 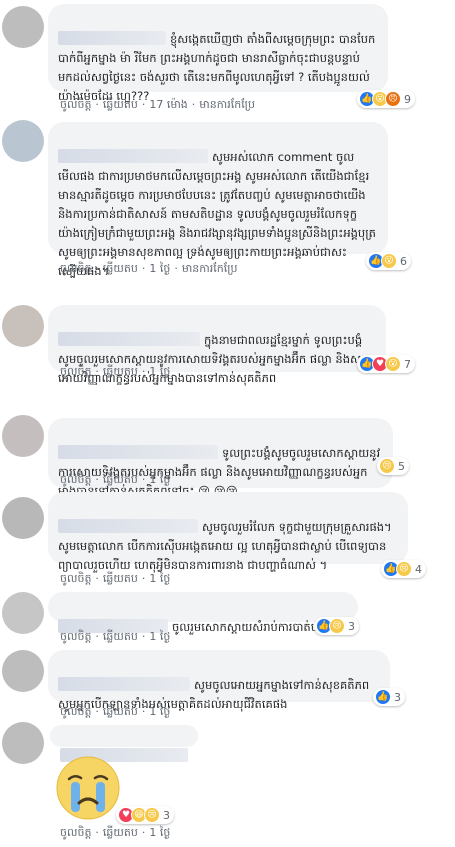 What do you see at coordinates (168, 104) in the screenshot?
I see `timestamp: 17 ម៉ោង` at bounding box center [168, 104].